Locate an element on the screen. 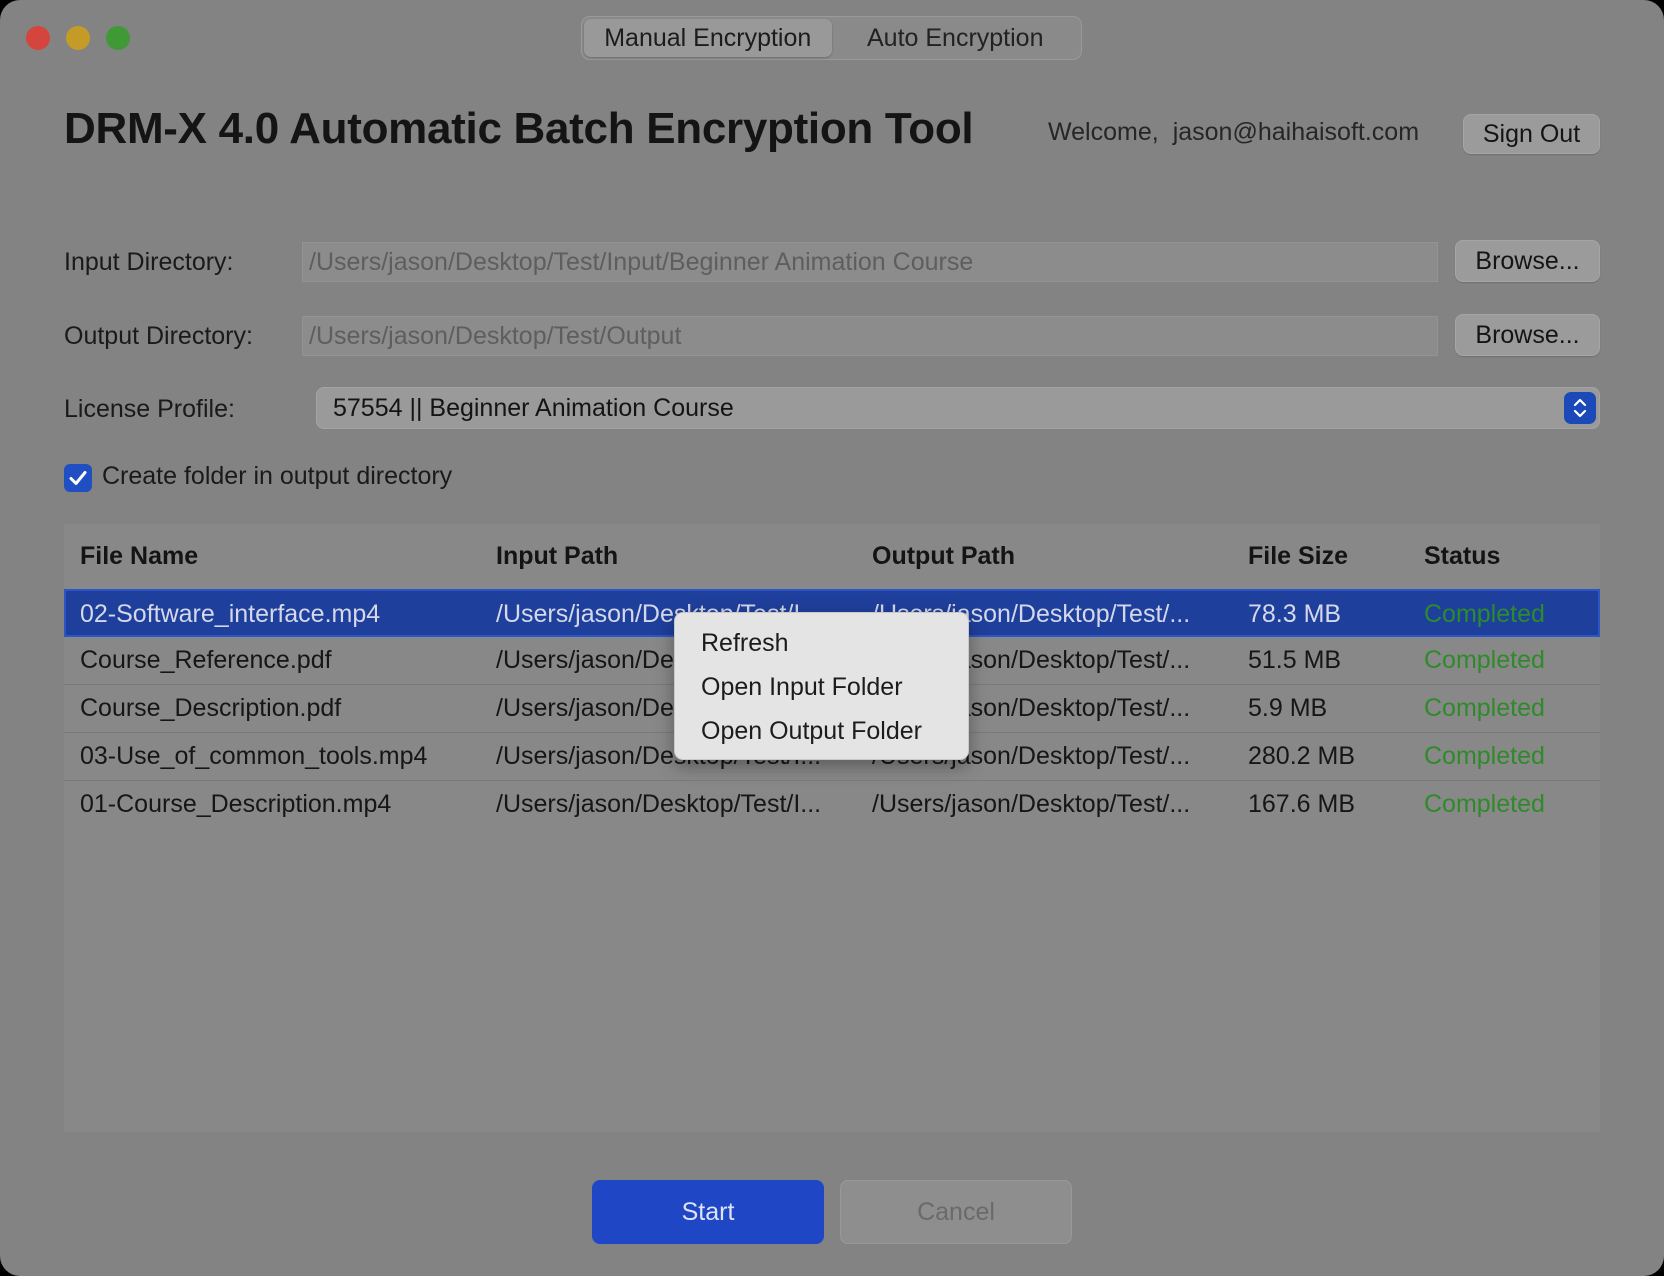 The image size is (1664, 1276). welcome-text: Welcome, jason@haihaisoft.com is located at coordinates (1233, 132).